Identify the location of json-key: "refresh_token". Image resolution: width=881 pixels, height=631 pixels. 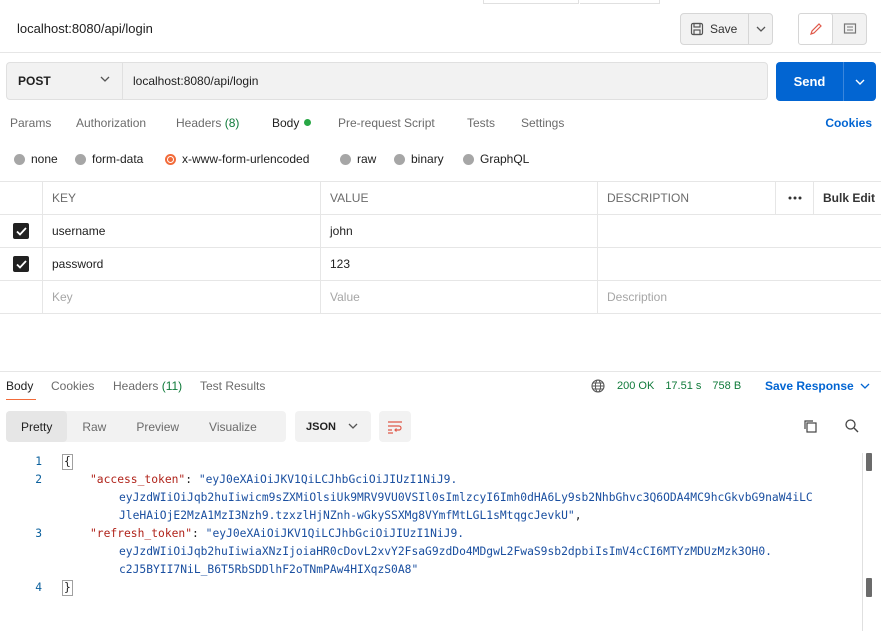
(141, 533).